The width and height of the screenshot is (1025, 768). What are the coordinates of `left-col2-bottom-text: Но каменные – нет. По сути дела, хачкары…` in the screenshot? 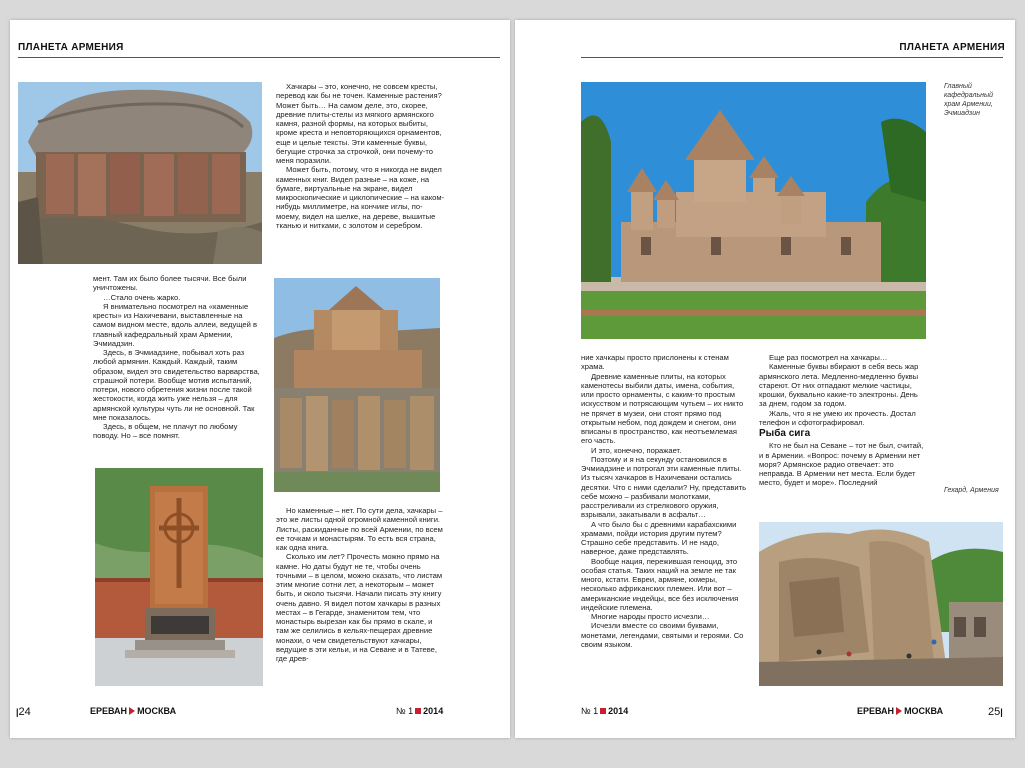 It's located at (361, 584).